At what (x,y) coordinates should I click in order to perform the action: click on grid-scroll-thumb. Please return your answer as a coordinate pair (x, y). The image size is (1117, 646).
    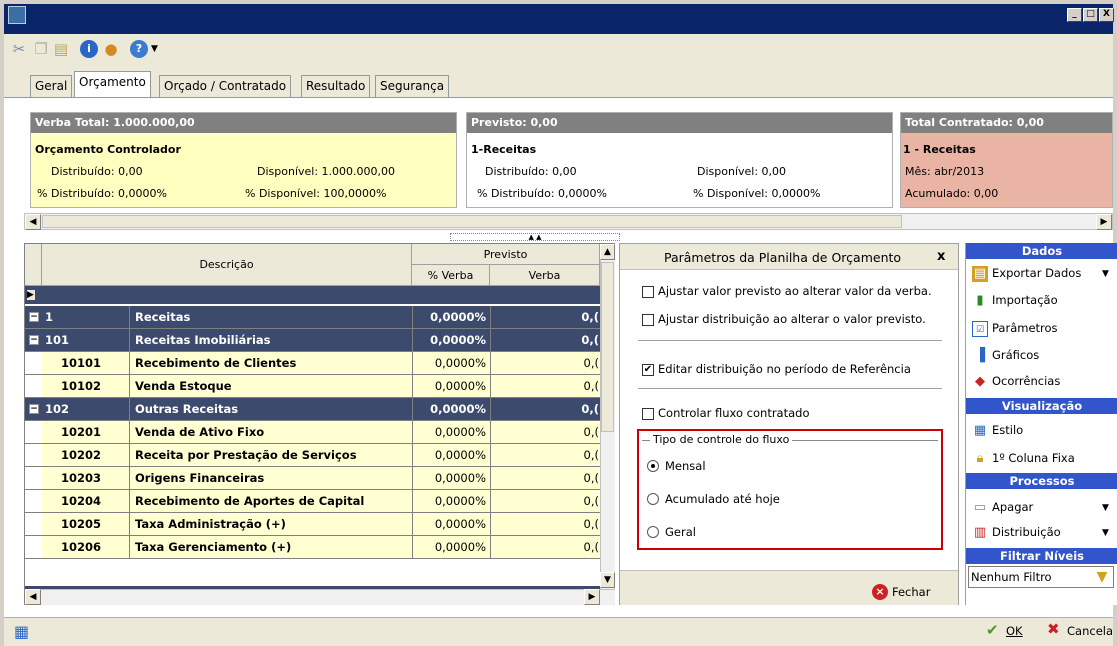
    Looking at the image, I should click on (607, 347).